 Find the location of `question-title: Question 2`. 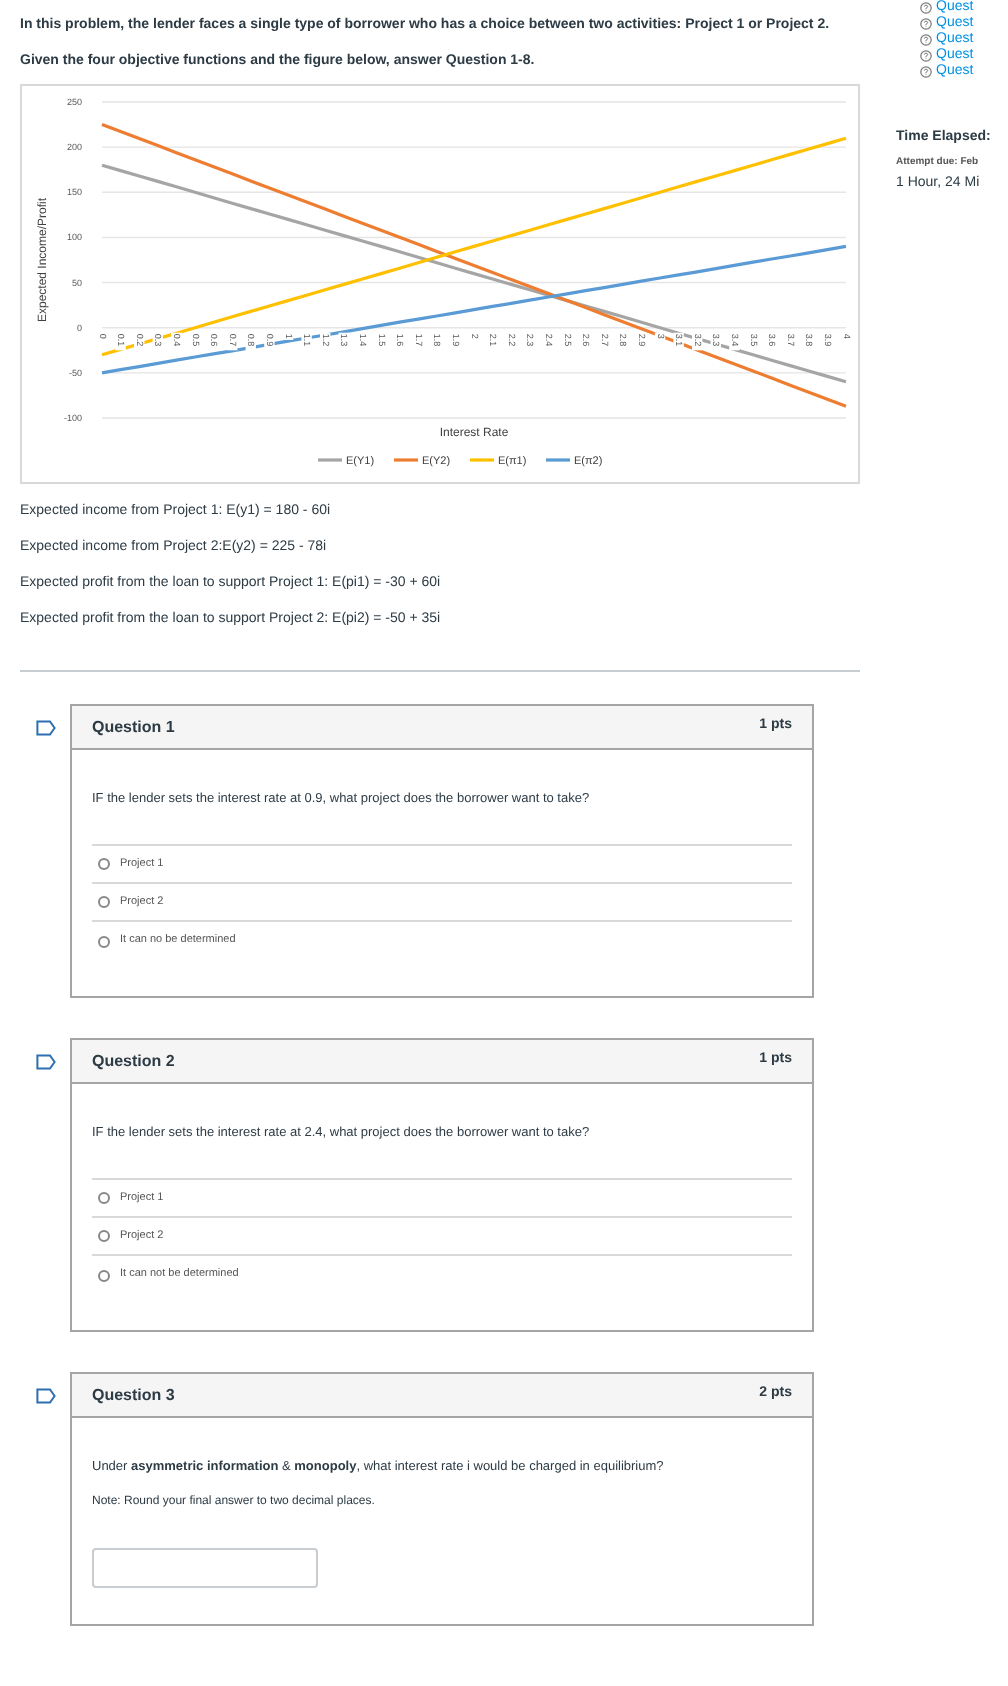

question-title: Question 2 is located at coordinates (133, 1061).